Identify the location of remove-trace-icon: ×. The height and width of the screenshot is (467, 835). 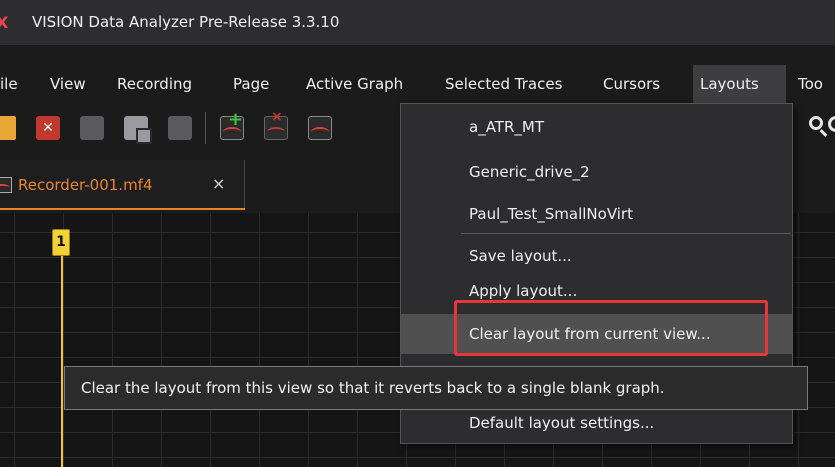
(276, 124).